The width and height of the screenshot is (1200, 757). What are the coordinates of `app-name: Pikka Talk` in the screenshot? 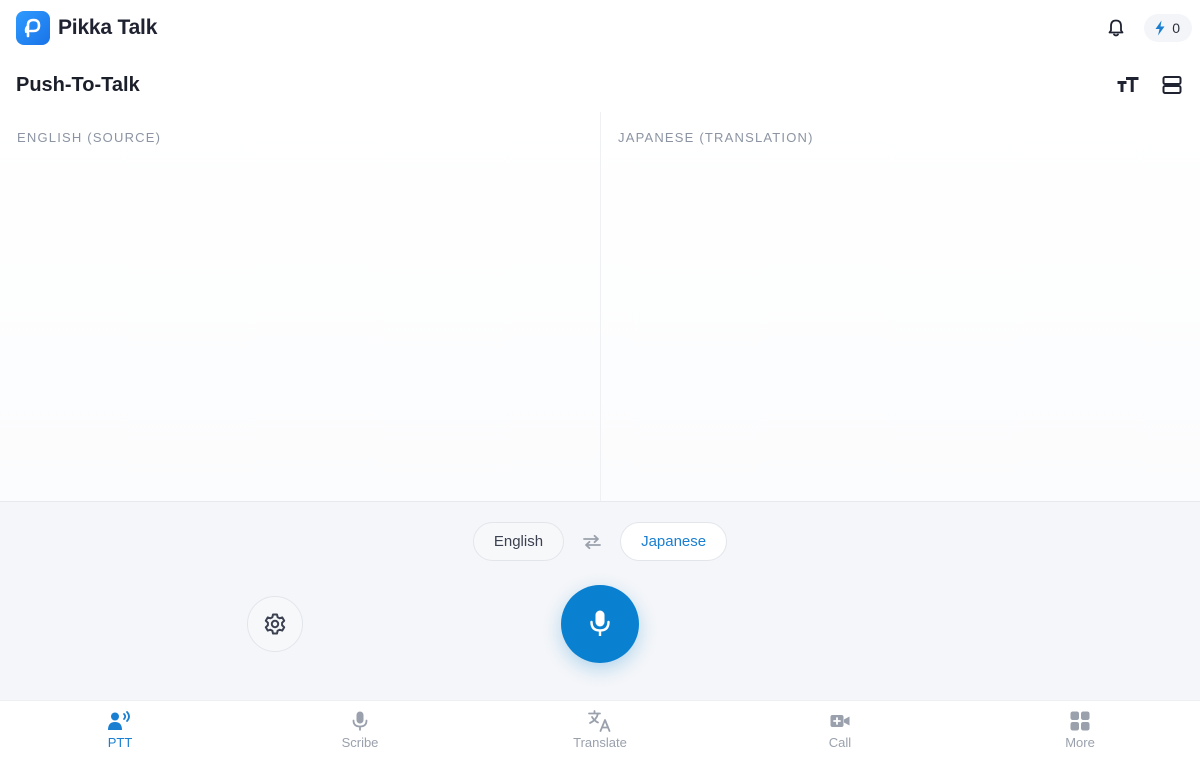 It's located at (108, 27).